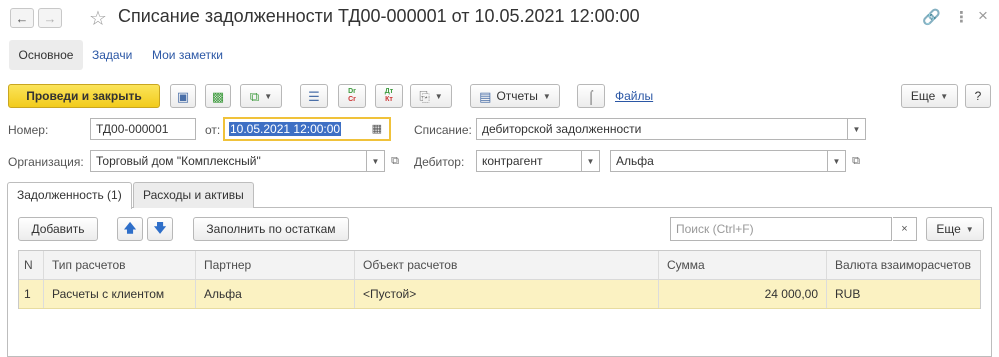 The height and width of the screenshot is (357, 999). I want to click on list-icon: ☰, so click(314, 96).